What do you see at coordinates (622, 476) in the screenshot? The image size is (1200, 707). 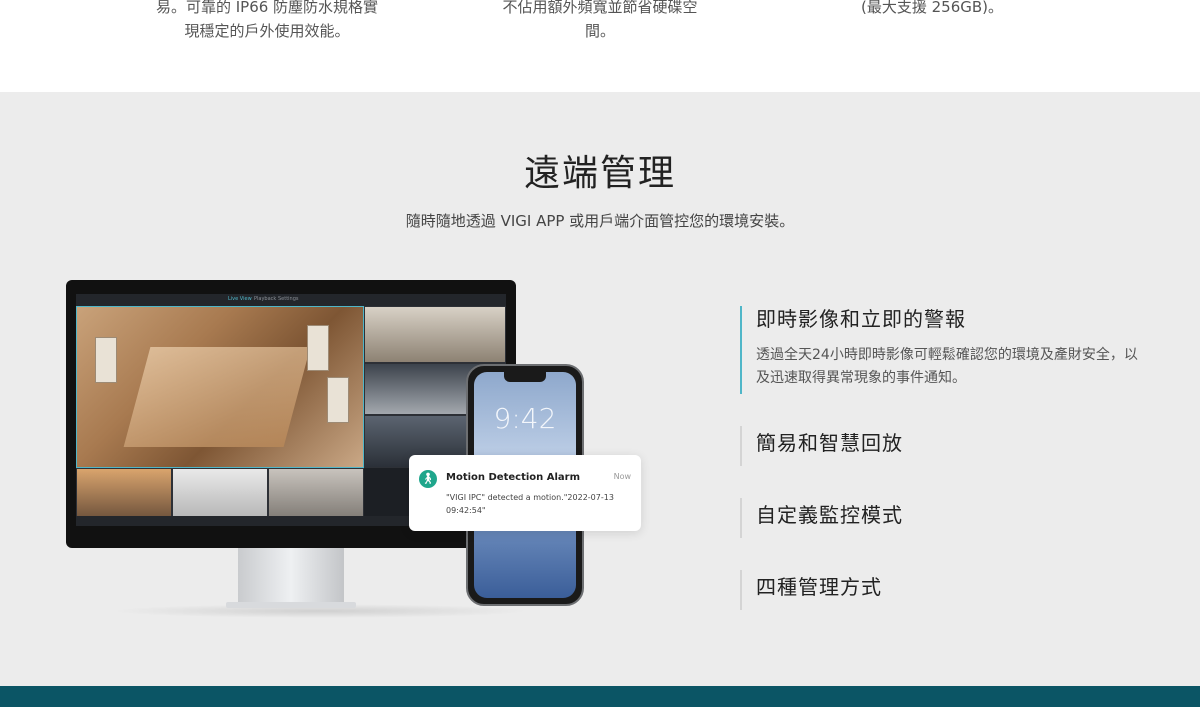 I see `notification-time: Now` at bounding box center [622, 476].